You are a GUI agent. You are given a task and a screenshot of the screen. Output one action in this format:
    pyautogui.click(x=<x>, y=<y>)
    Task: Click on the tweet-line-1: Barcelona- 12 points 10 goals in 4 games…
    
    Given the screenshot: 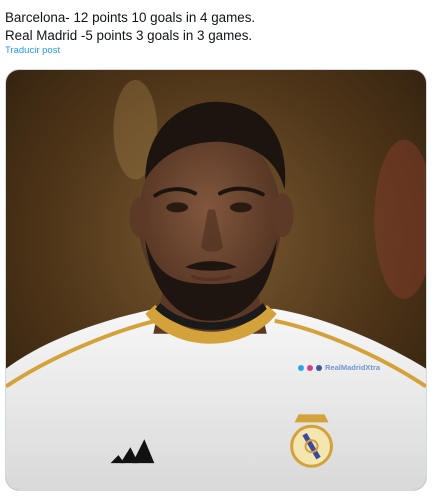 What is the action you would take?
    pyautogui.click(x=130, y=17)
    